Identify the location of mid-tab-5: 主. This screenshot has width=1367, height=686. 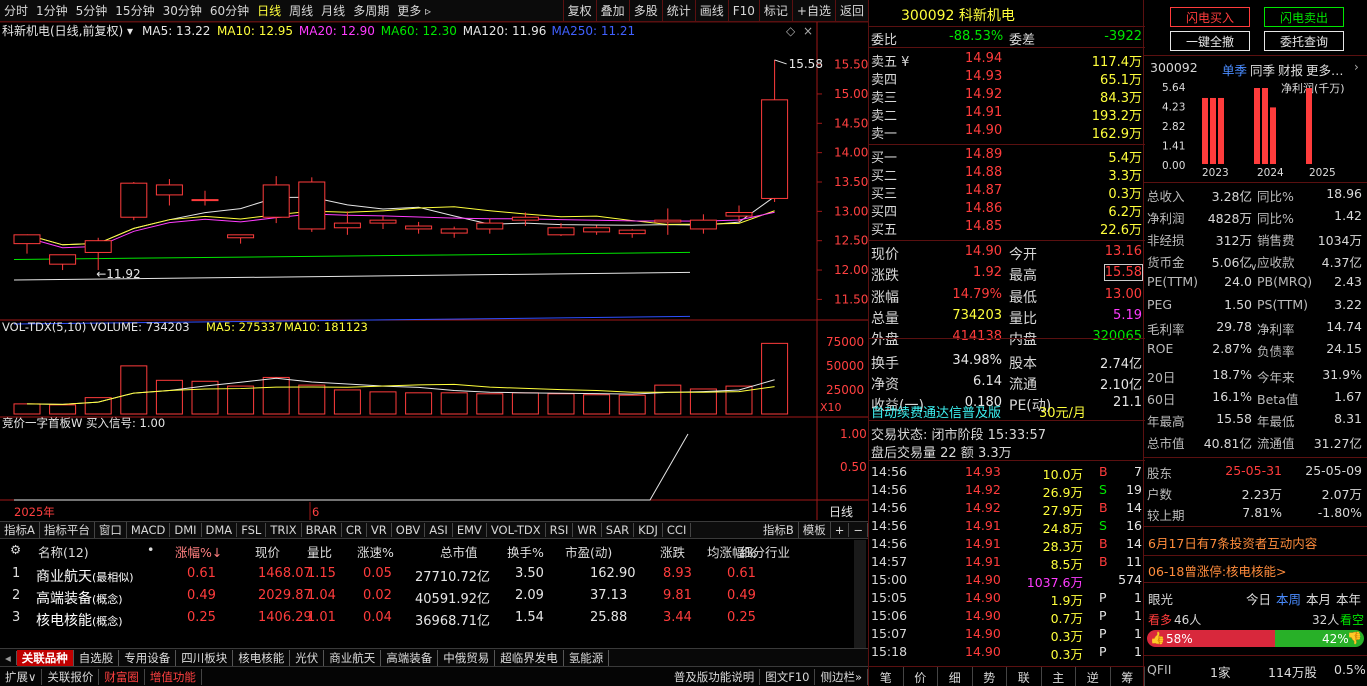
(1059, 676).